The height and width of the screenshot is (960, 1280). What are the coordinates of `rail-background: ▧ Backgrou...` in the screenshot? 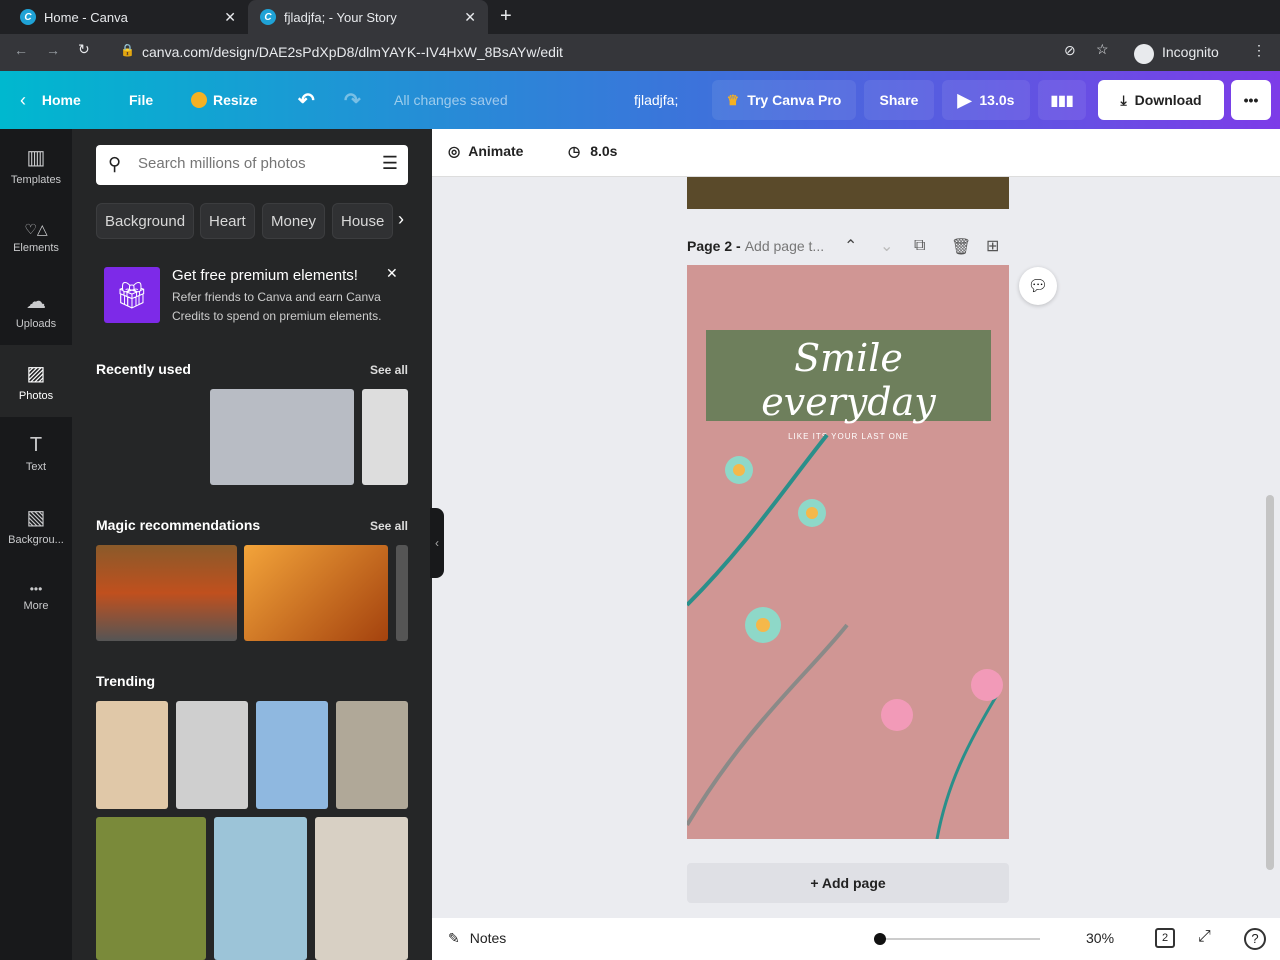 It's located at (36, 525).